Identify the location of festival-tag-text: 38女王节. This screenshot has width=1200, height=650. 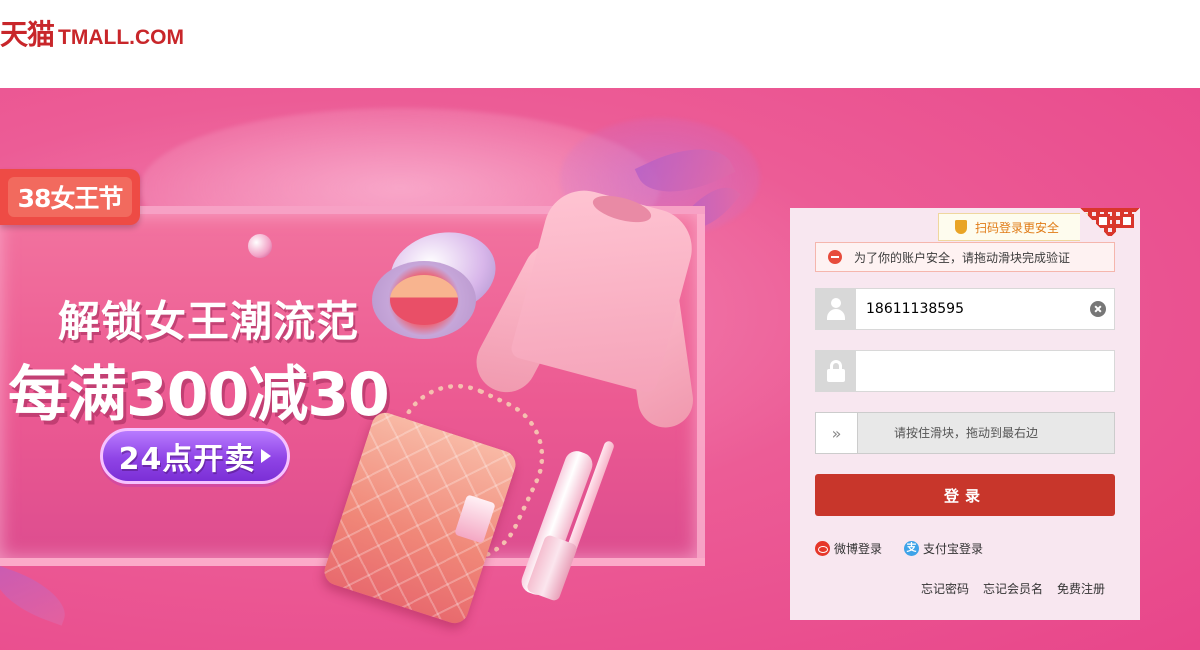
(70, 197).